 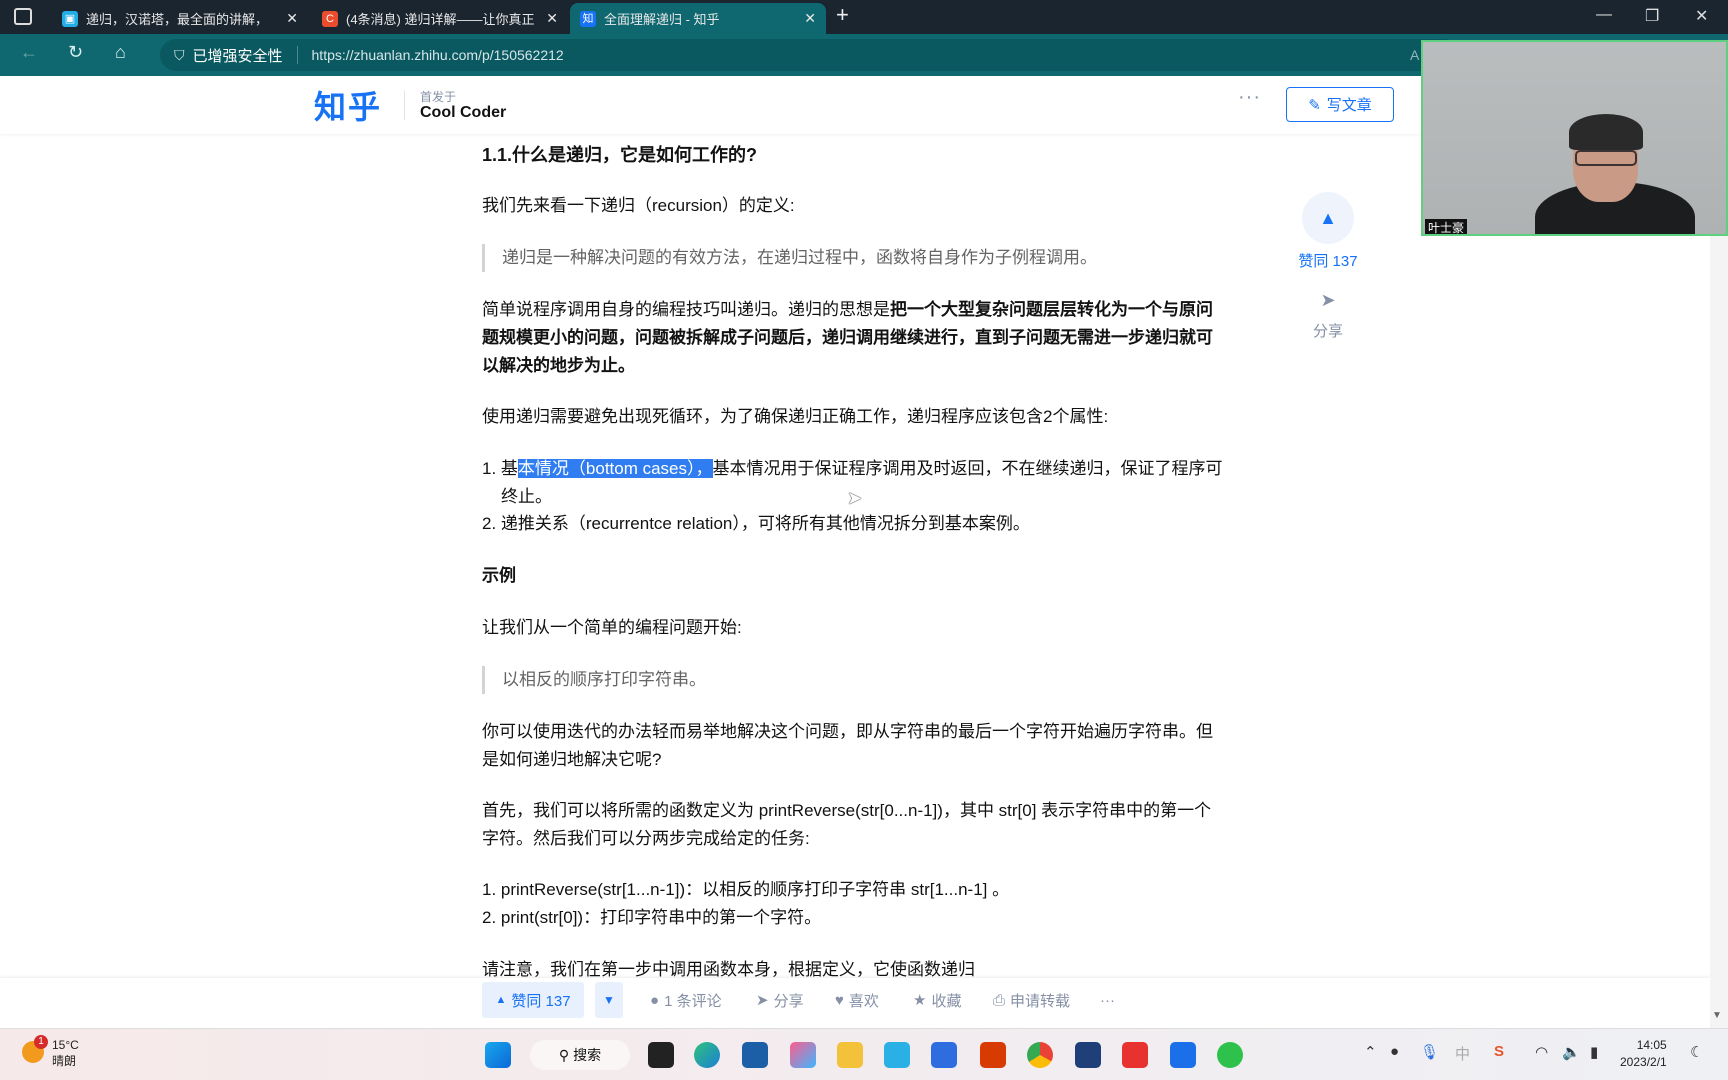 What do you see at coordinates (348, 105) in the screenshot?
I see `zhihu-logo: 知乎` at bounding box center [348, 105].